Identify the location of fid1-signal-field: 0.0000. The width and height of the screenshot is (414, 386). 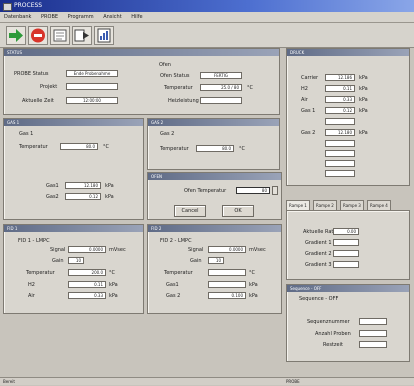
(87, 249).